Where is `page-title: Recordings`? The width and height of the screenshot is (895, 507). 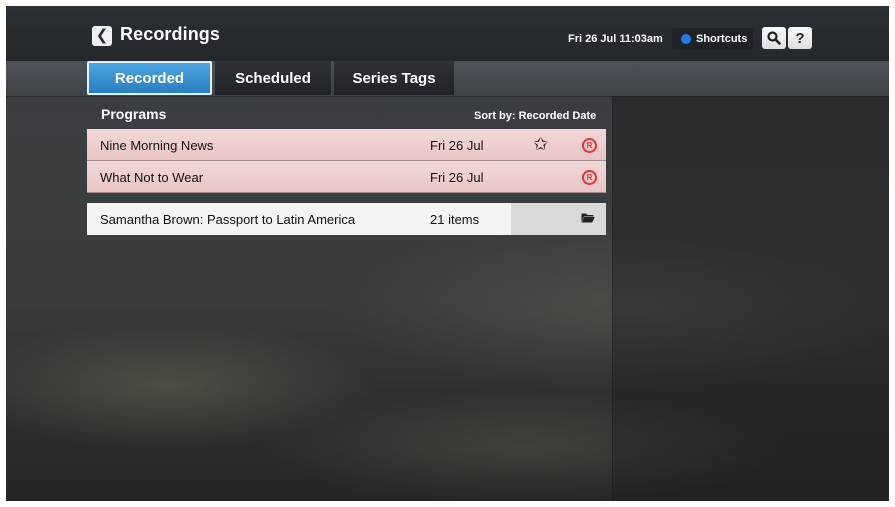
page-title: Recordings is located at coordinates (170, 34).